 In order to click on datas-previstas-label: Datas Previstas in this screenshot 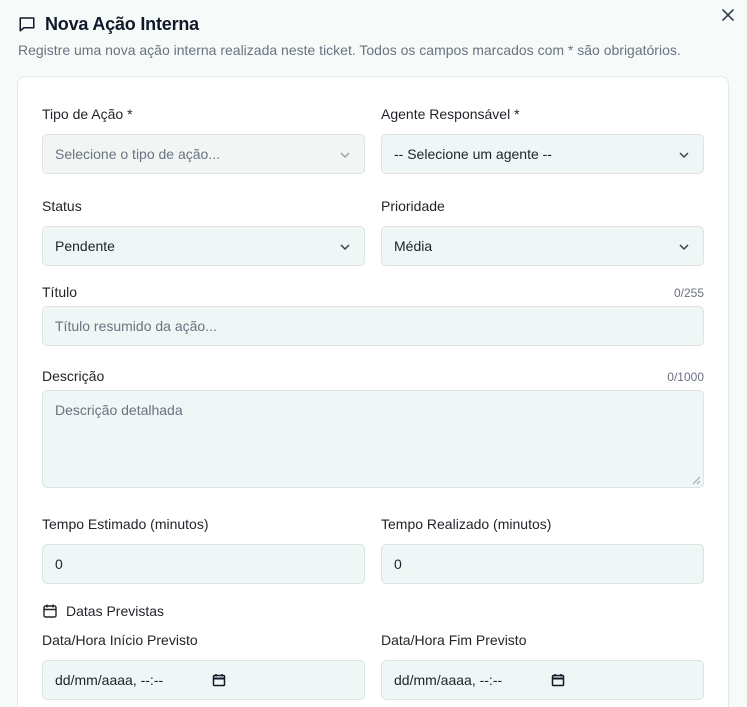, I will do `click(115, 611)`.